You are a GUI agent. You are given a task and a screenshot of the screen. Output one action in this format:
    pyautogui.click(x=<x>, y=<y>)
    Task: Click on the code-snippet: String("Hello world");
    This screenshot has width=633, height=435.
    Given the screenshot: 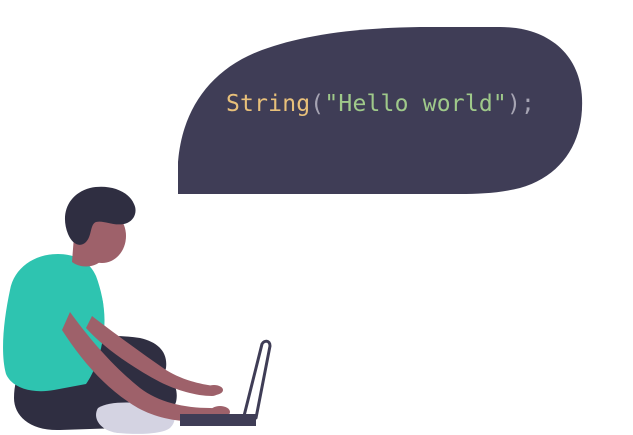 What is the action you would take?
    pyautogui.click(x=380, y=104)
    